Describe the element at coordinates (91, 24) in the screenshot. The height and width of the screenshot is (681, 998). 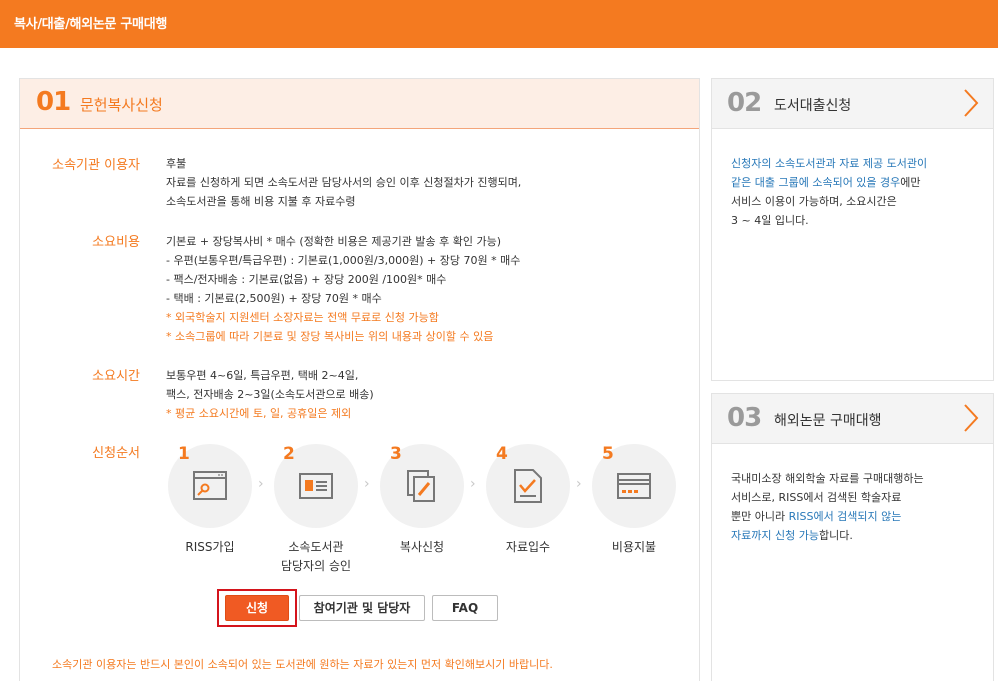
I see `page-title: 복사/대출/해외논문 구매대행` at that location.